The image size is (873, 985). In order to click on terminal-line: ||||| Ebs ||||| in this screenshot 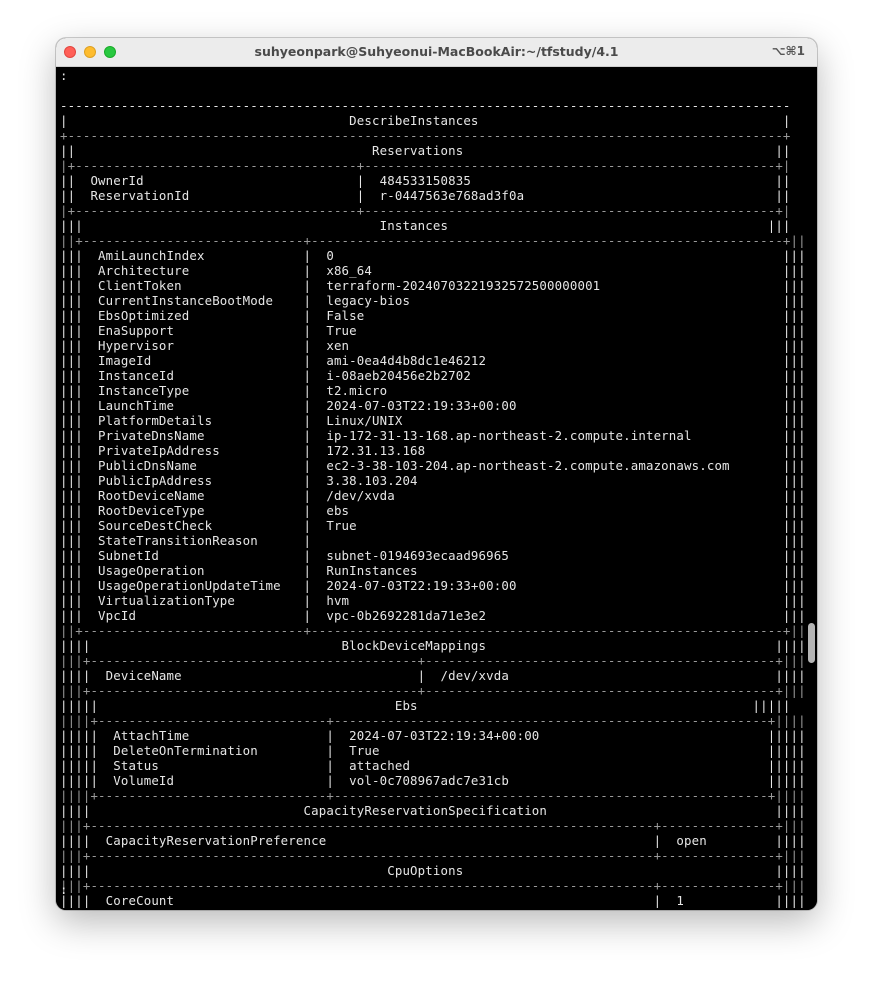, I will do `click(425, 705)`.